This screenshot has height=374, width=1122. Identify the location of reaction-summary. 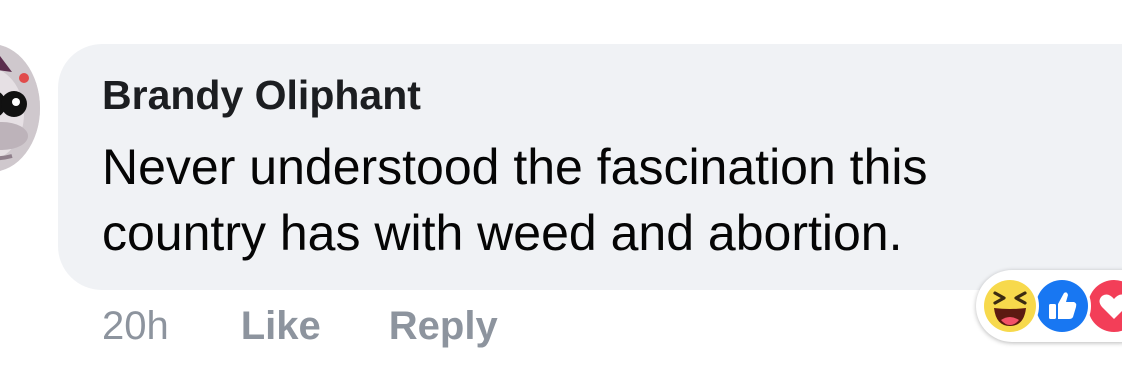
(1049, 306).